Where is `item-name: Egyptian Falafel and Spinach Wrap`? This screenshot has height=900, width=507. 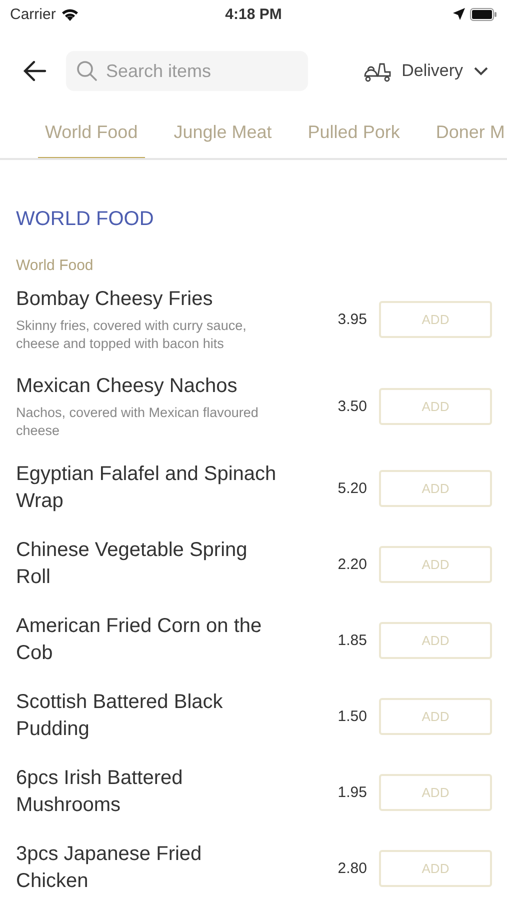 item-name: Egyptian Falafel and Spinach Wrap is located at coordinates (147, 488).